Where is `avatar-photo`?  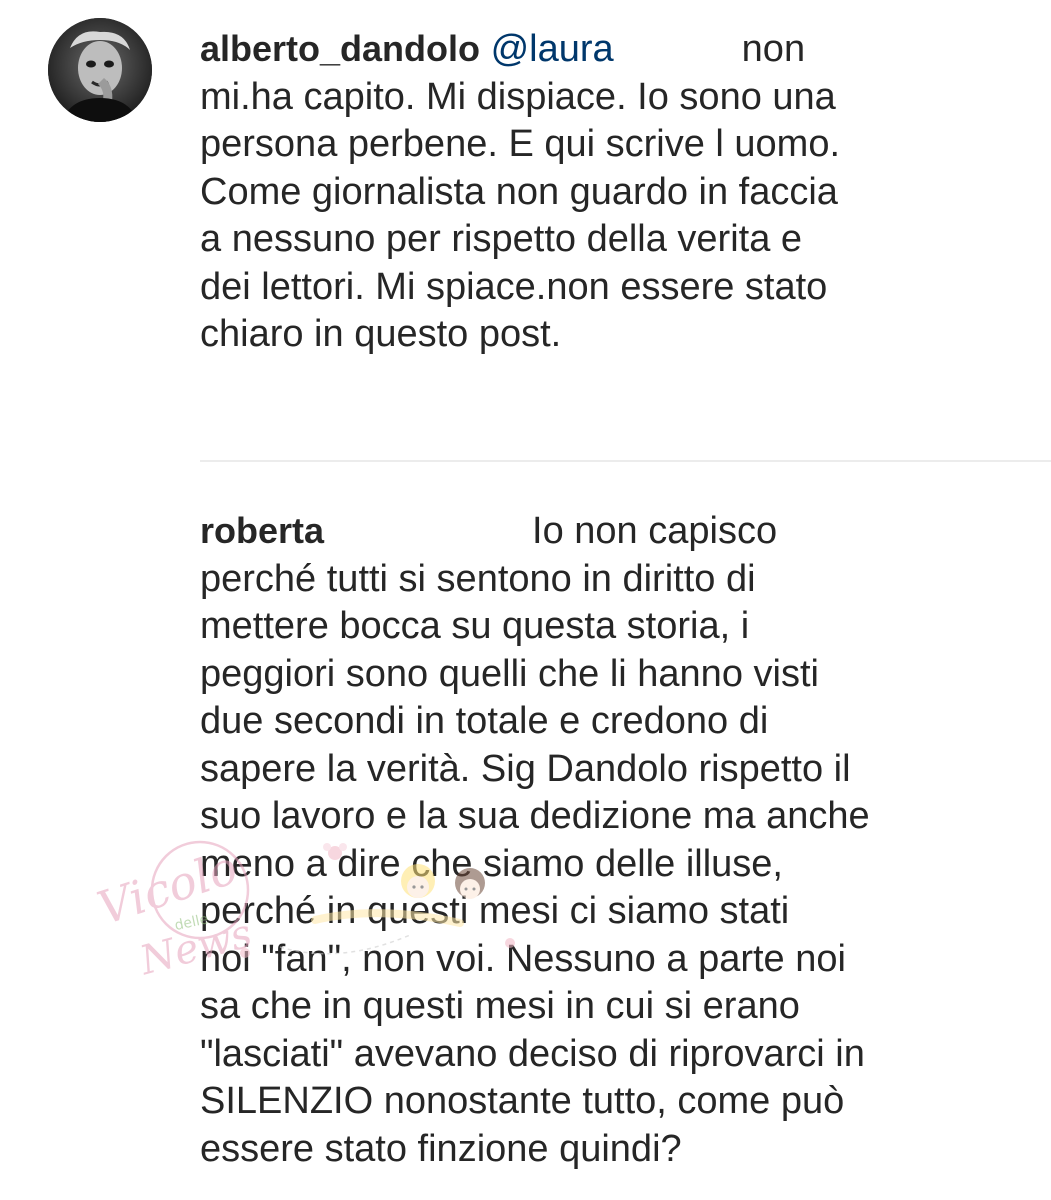 avatar-photo is located at coordinates (100, 70).